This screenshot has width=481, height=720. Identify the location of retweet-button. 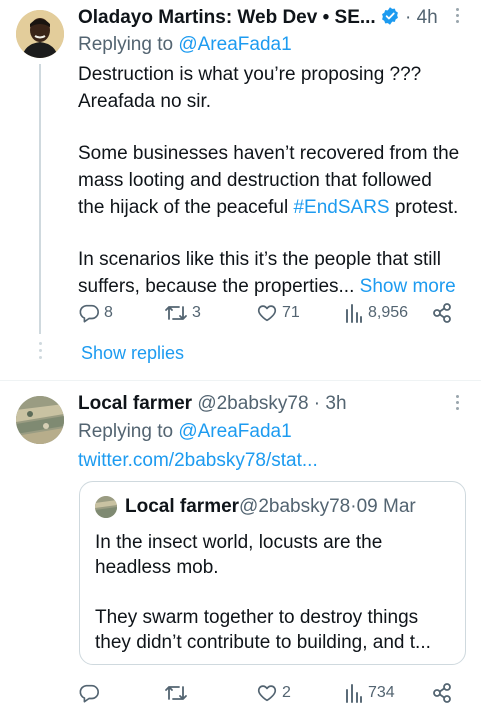
(178, 693).